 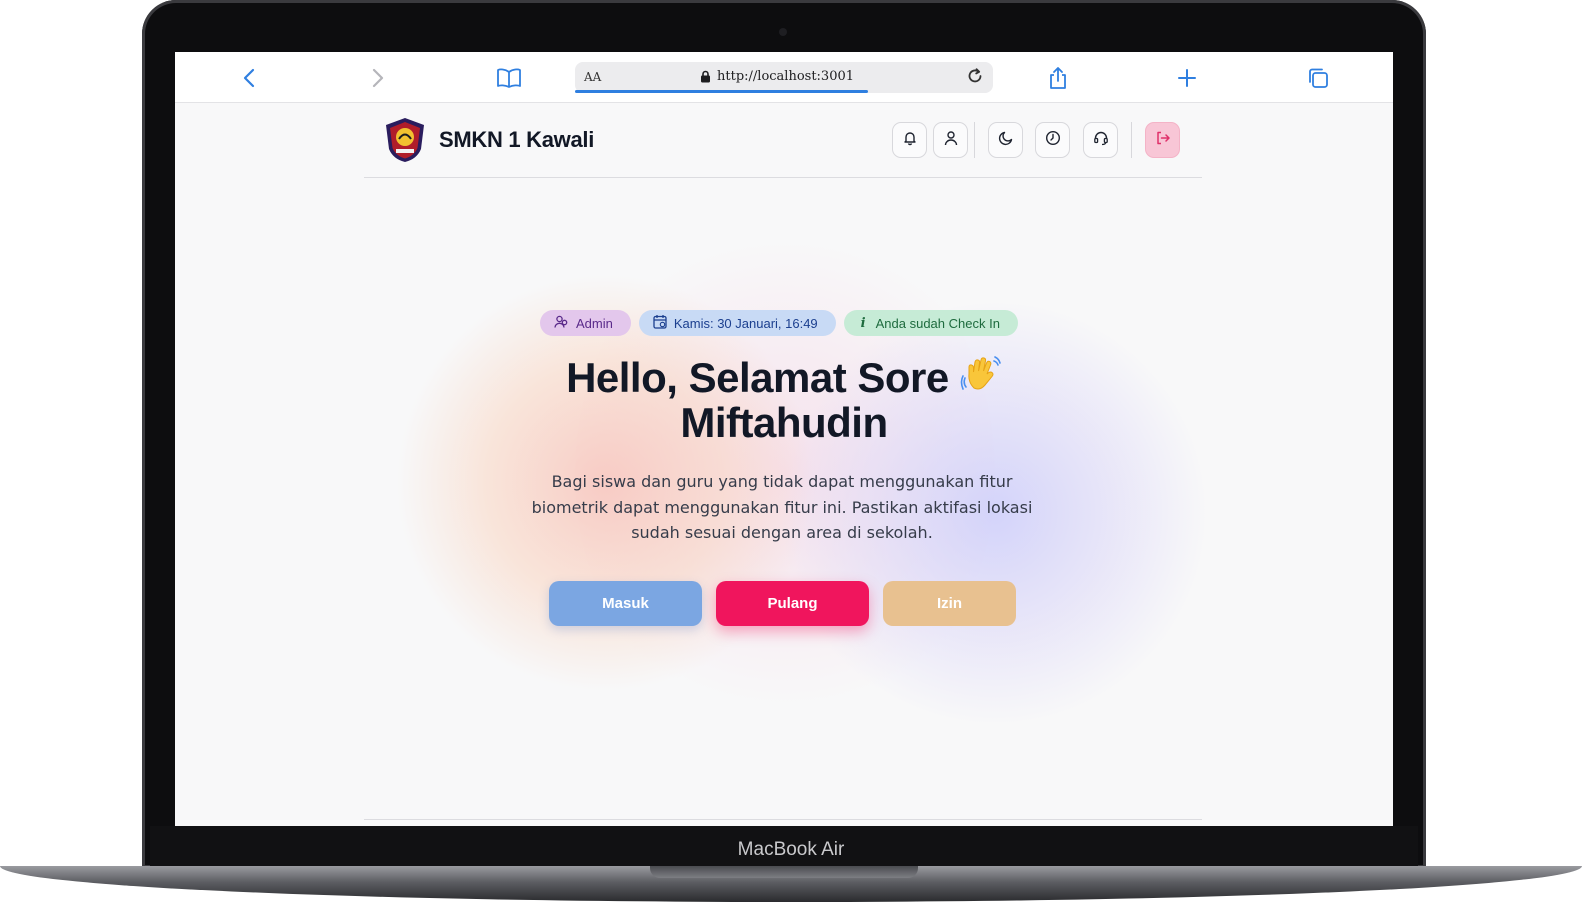 I want to click on check-out-button: Pulang, so click(x=792, y=603).